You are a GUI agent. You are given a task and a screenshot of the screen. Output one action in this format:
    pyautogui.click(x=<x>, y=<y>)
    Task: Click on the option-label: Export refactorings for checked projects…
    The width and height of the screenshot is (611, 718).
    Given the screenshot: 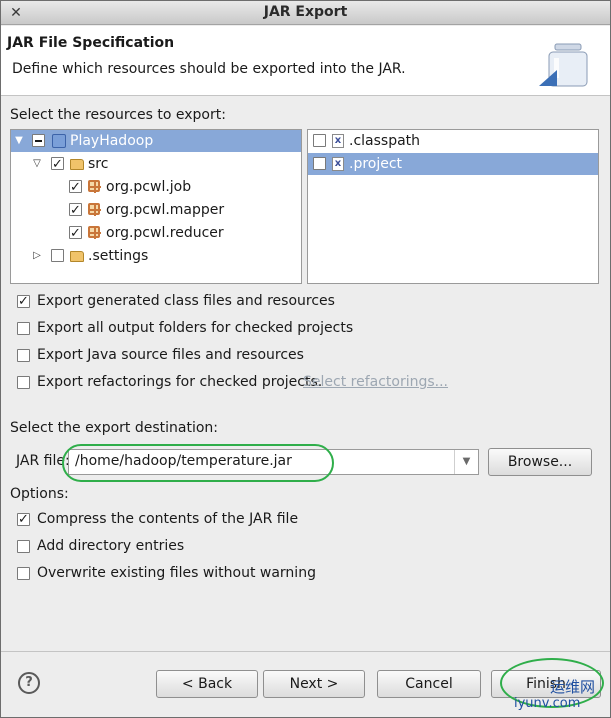 What is the action you would take?
    pyautogui.click(x=180, y=382)
    